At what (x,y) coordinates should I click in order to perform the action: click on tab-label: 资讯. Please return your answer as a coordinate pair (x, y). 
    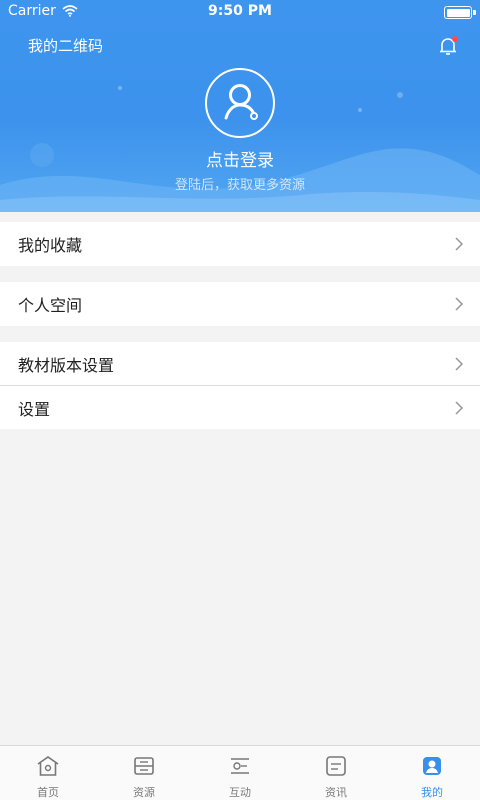
    Looking at the image, I should click on (336, 792).